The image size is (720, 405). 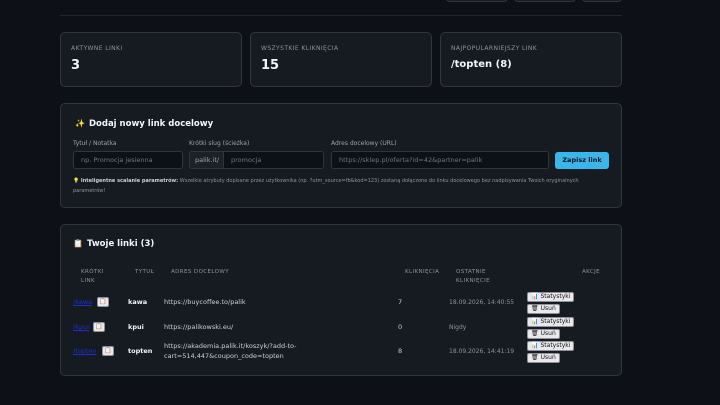 What do you see at coordinates (591, 272) in the screenshot?
I see `col-actions: AKCJE` at bounding box center [591, 272].